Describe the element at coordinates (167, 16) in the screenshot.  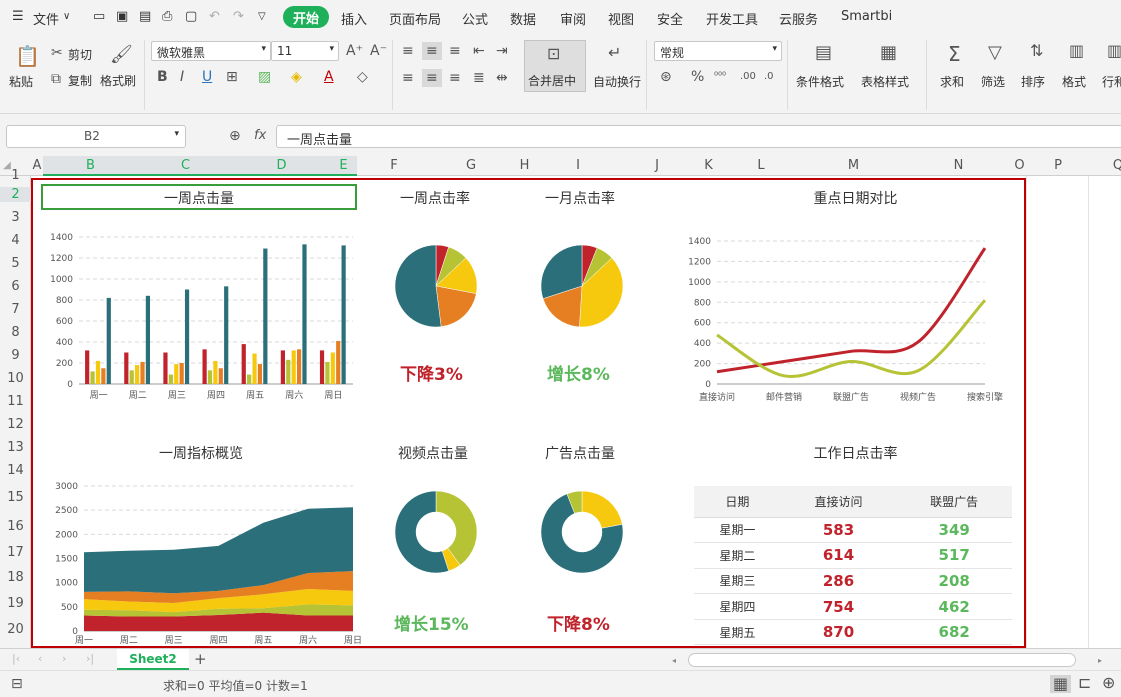
I see `print-icon: ⎙` at that location.